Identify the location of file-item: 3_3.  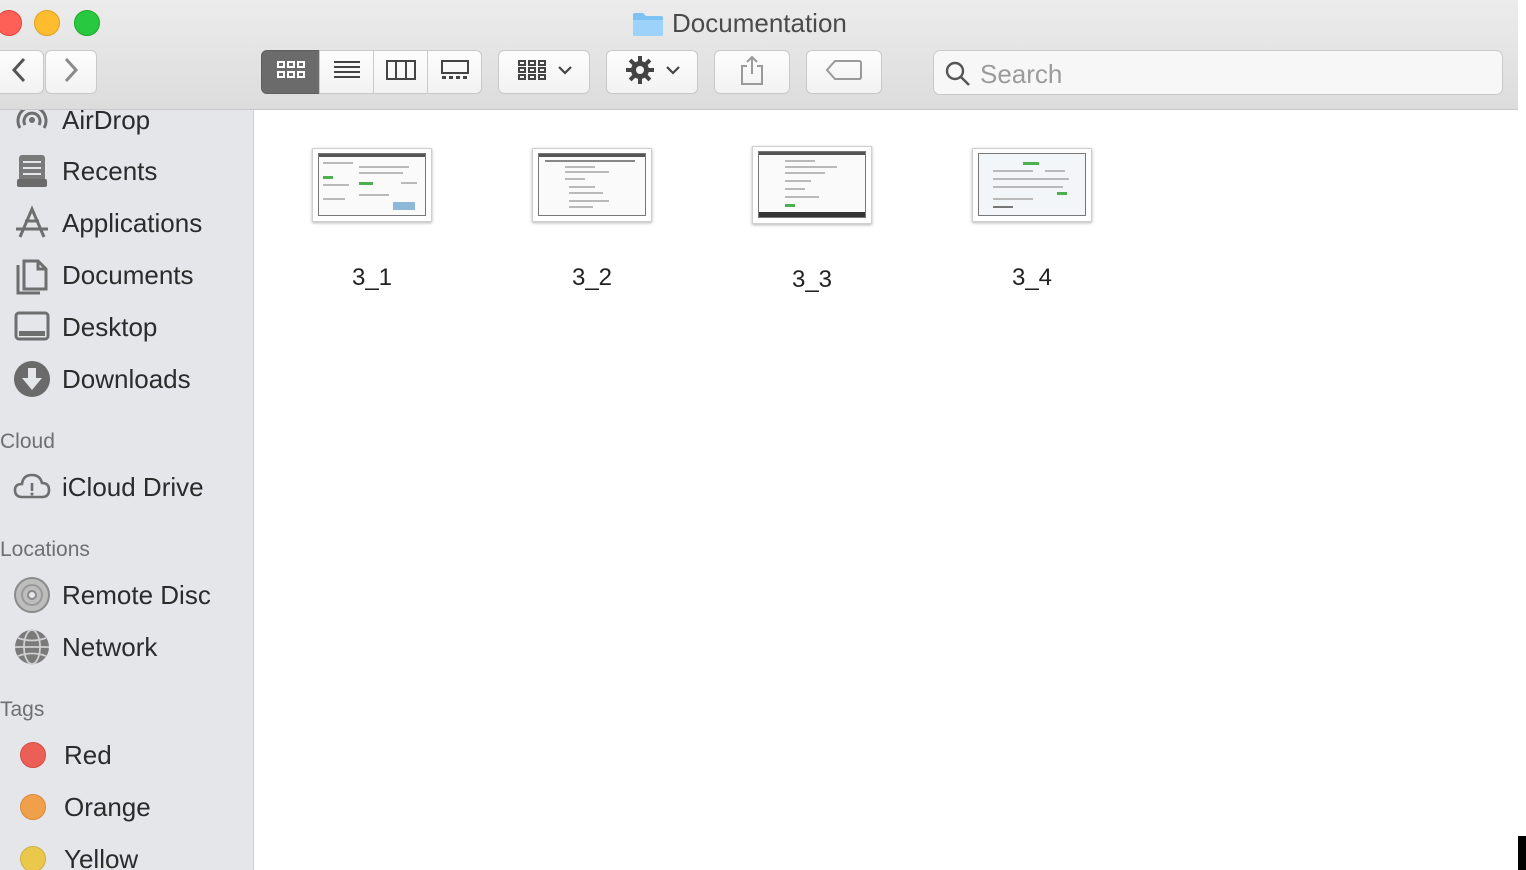
(812, 220).